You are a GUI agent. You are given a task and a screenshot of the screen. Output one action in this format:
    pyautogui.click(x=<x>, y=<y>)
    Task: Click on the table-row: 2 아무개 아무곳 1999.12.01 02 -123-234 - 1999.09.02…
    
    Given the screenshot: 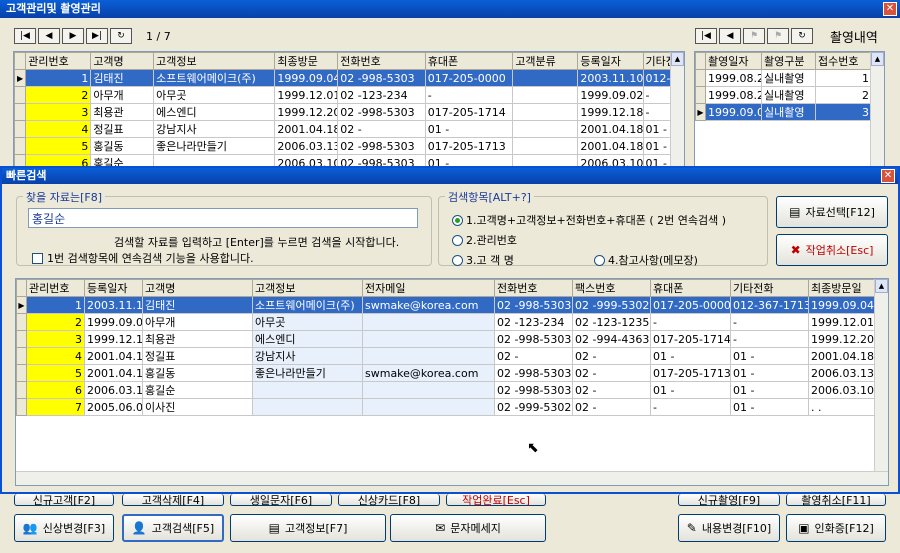 What is the action you would take?
    pyautogui.click(x=349, y=95)
    